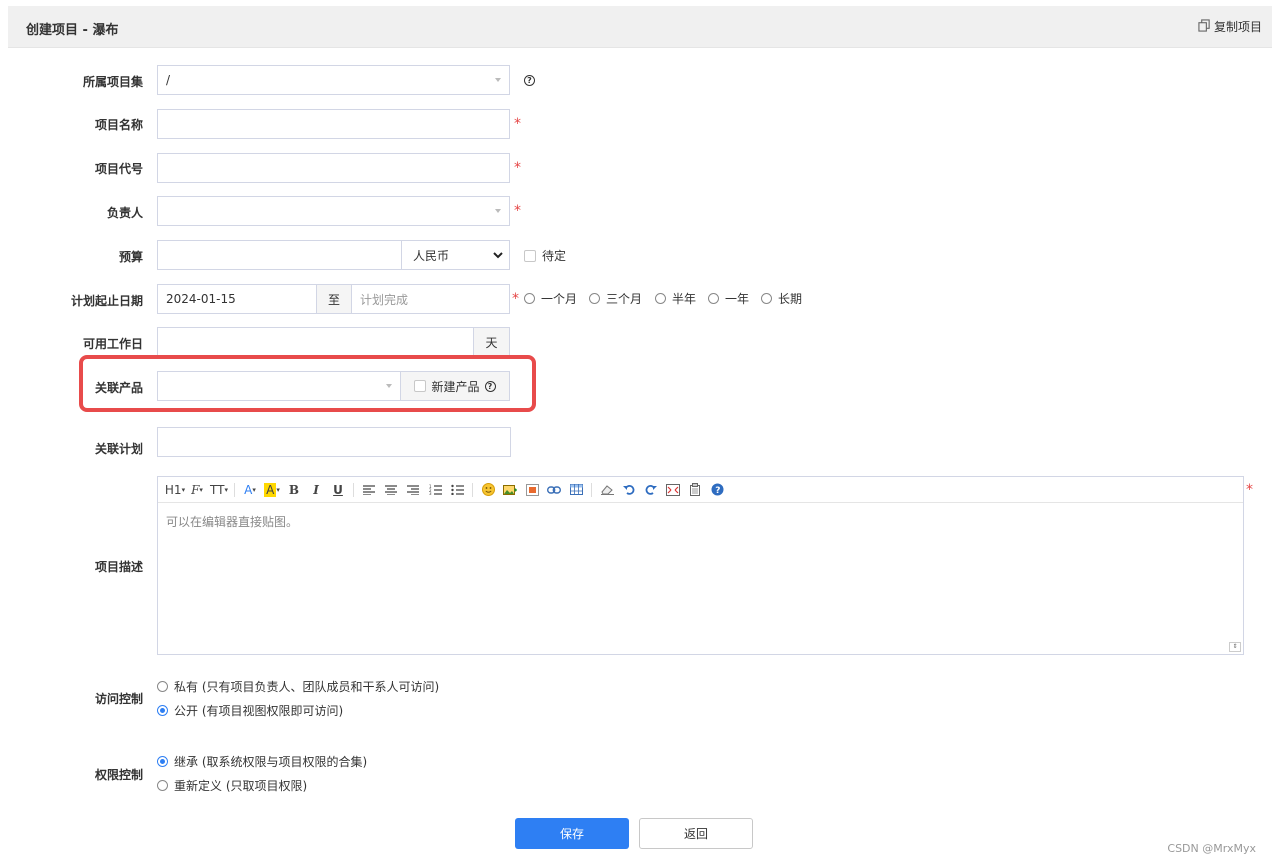  What do you see at coordinates (112, 82) in the screenshot?
I see `project-set-label: 所属项目集` at bounding box center [112, 82].